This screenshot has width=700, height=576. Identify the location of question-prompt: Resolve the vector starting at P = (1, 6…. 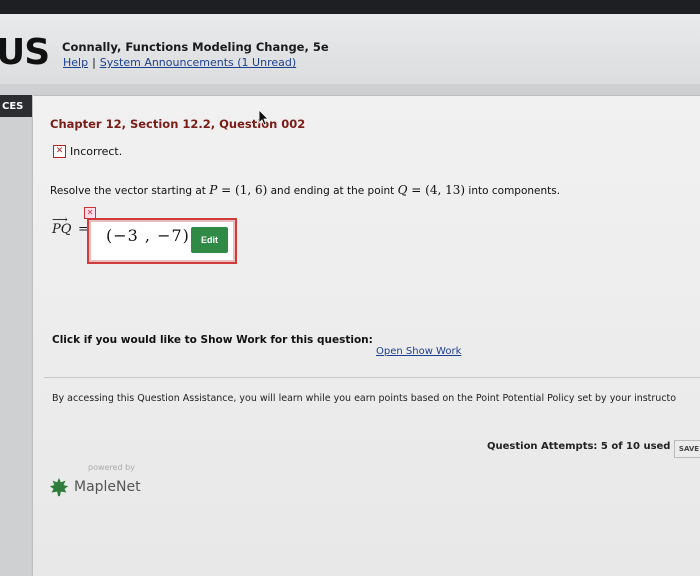
(305, 190).